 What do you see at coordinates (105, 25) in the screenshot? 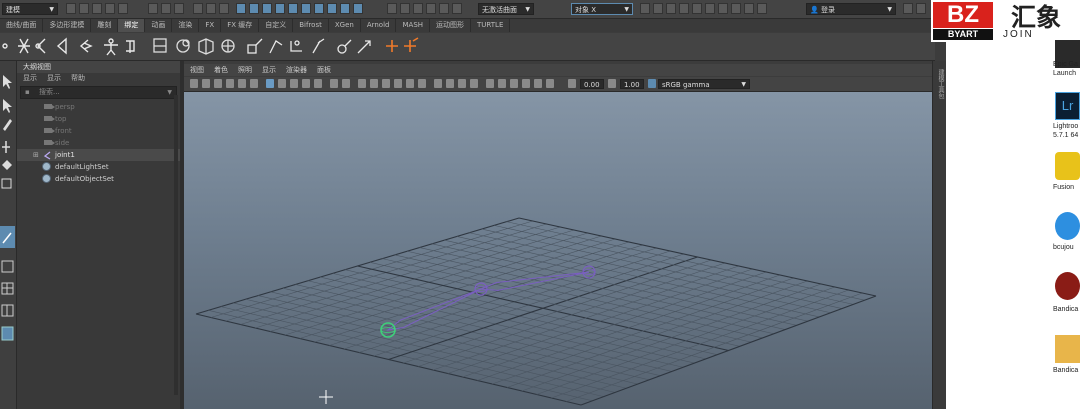
I see `shelf-tab: 雕刻` at bounding box center [105, 25].